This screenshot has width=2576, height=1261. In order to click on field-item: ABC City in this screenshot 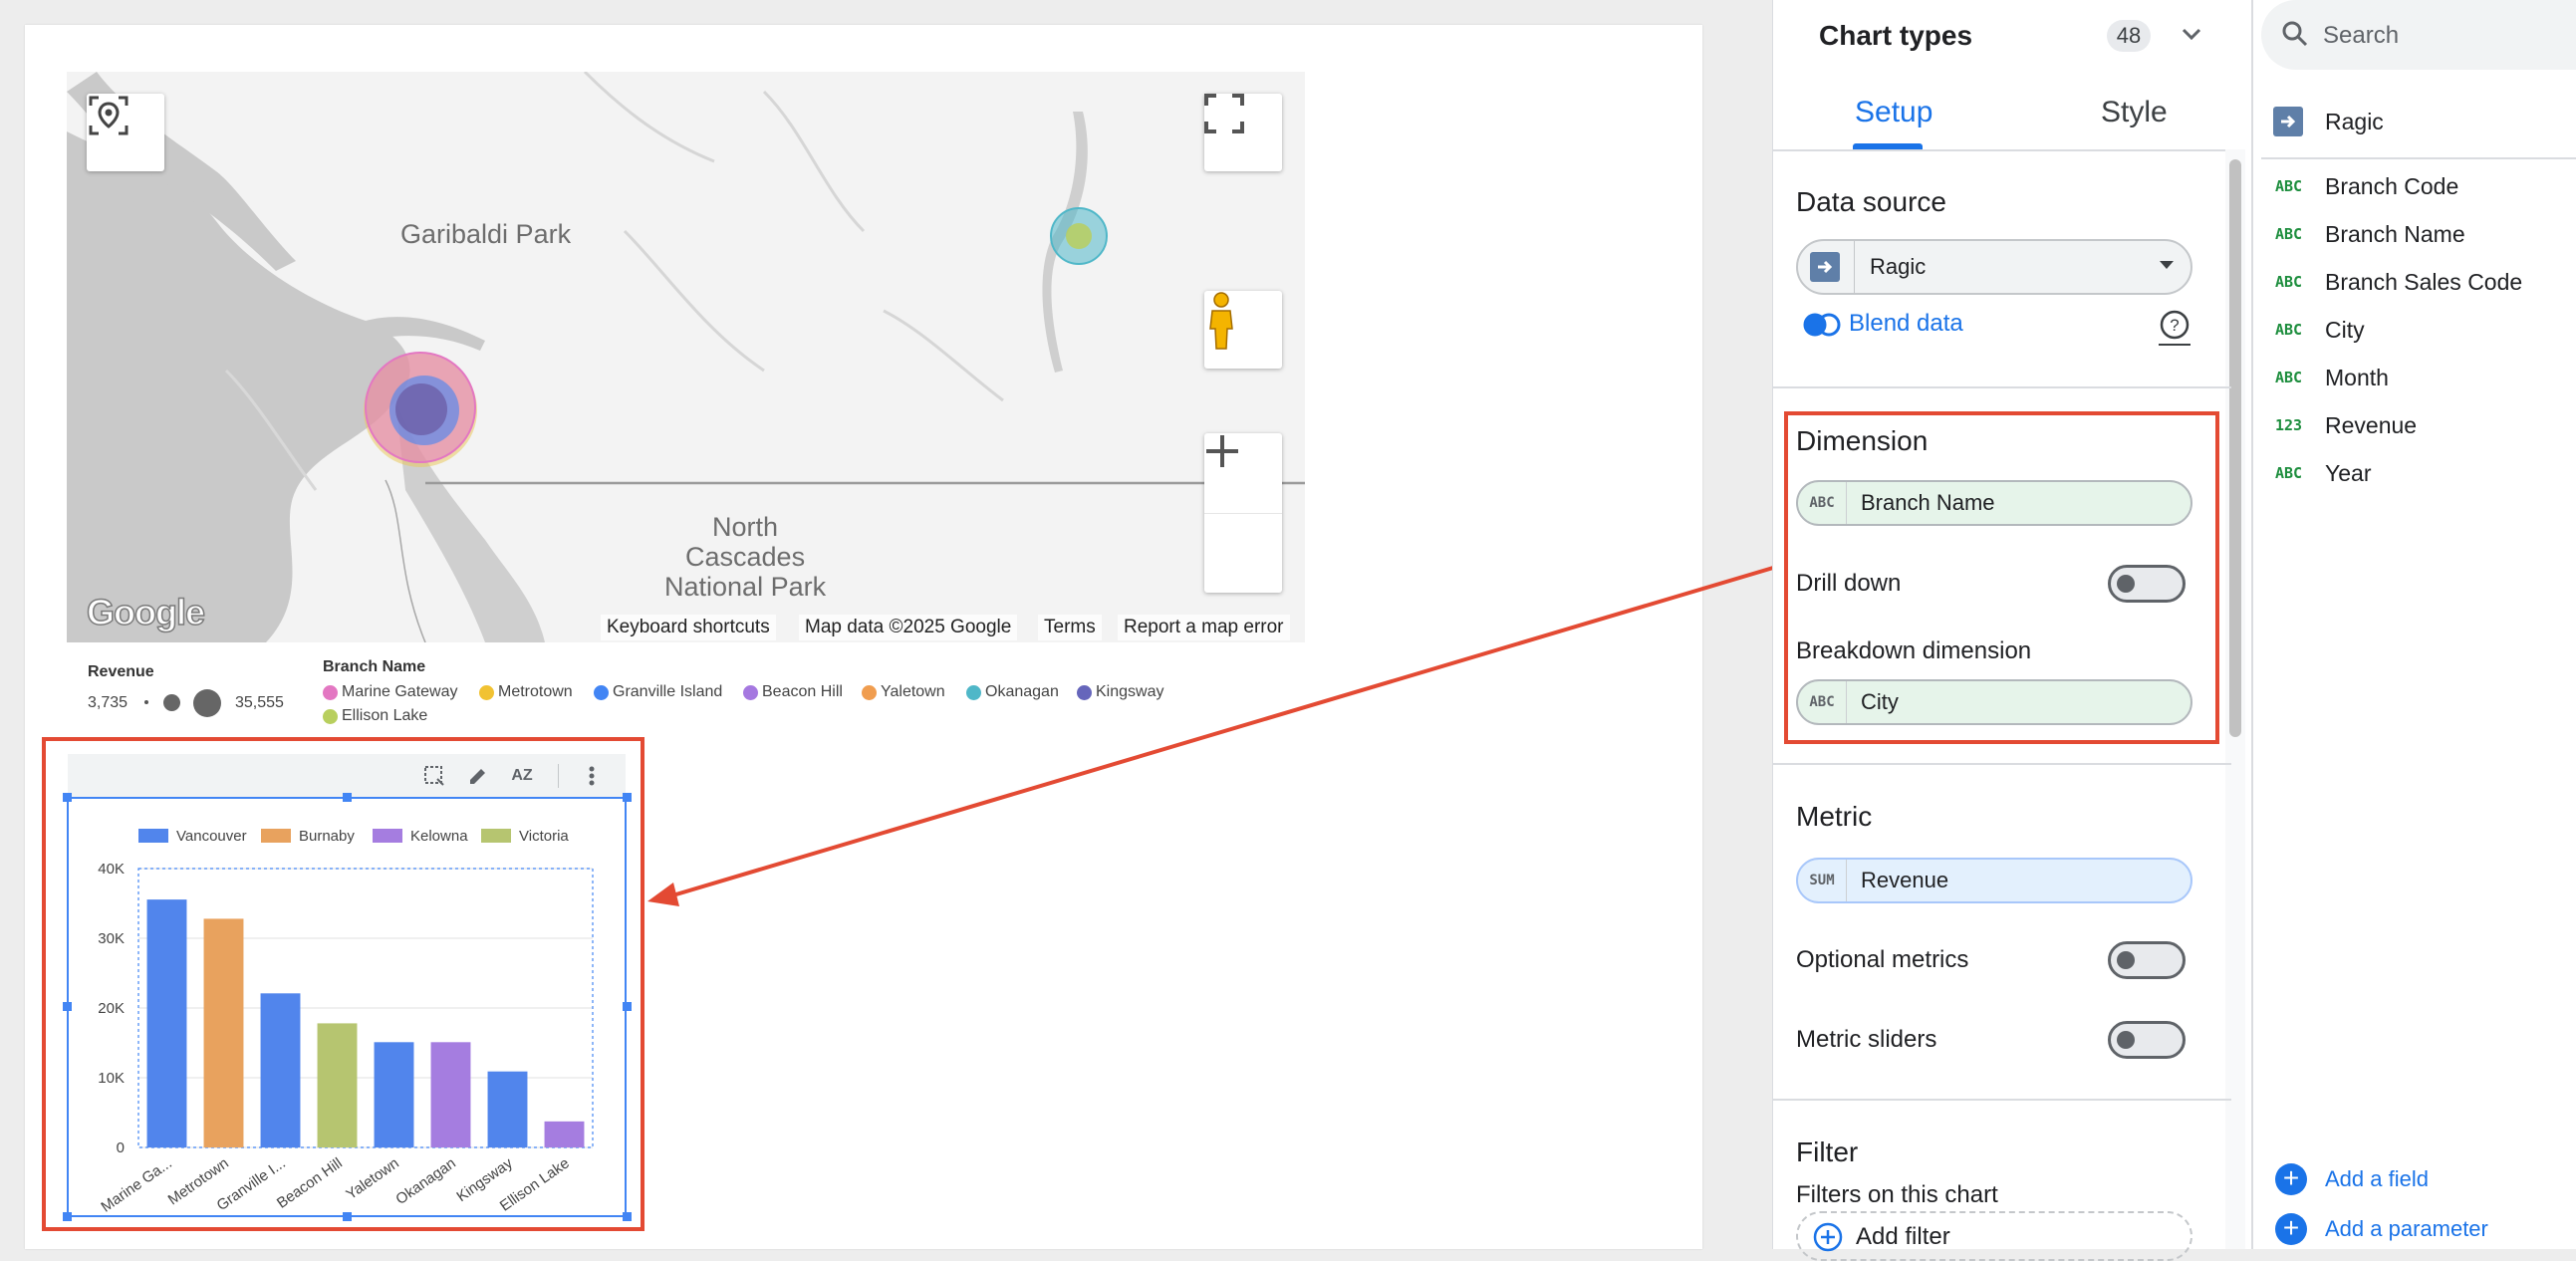, I will do `click(2414, 332)`.